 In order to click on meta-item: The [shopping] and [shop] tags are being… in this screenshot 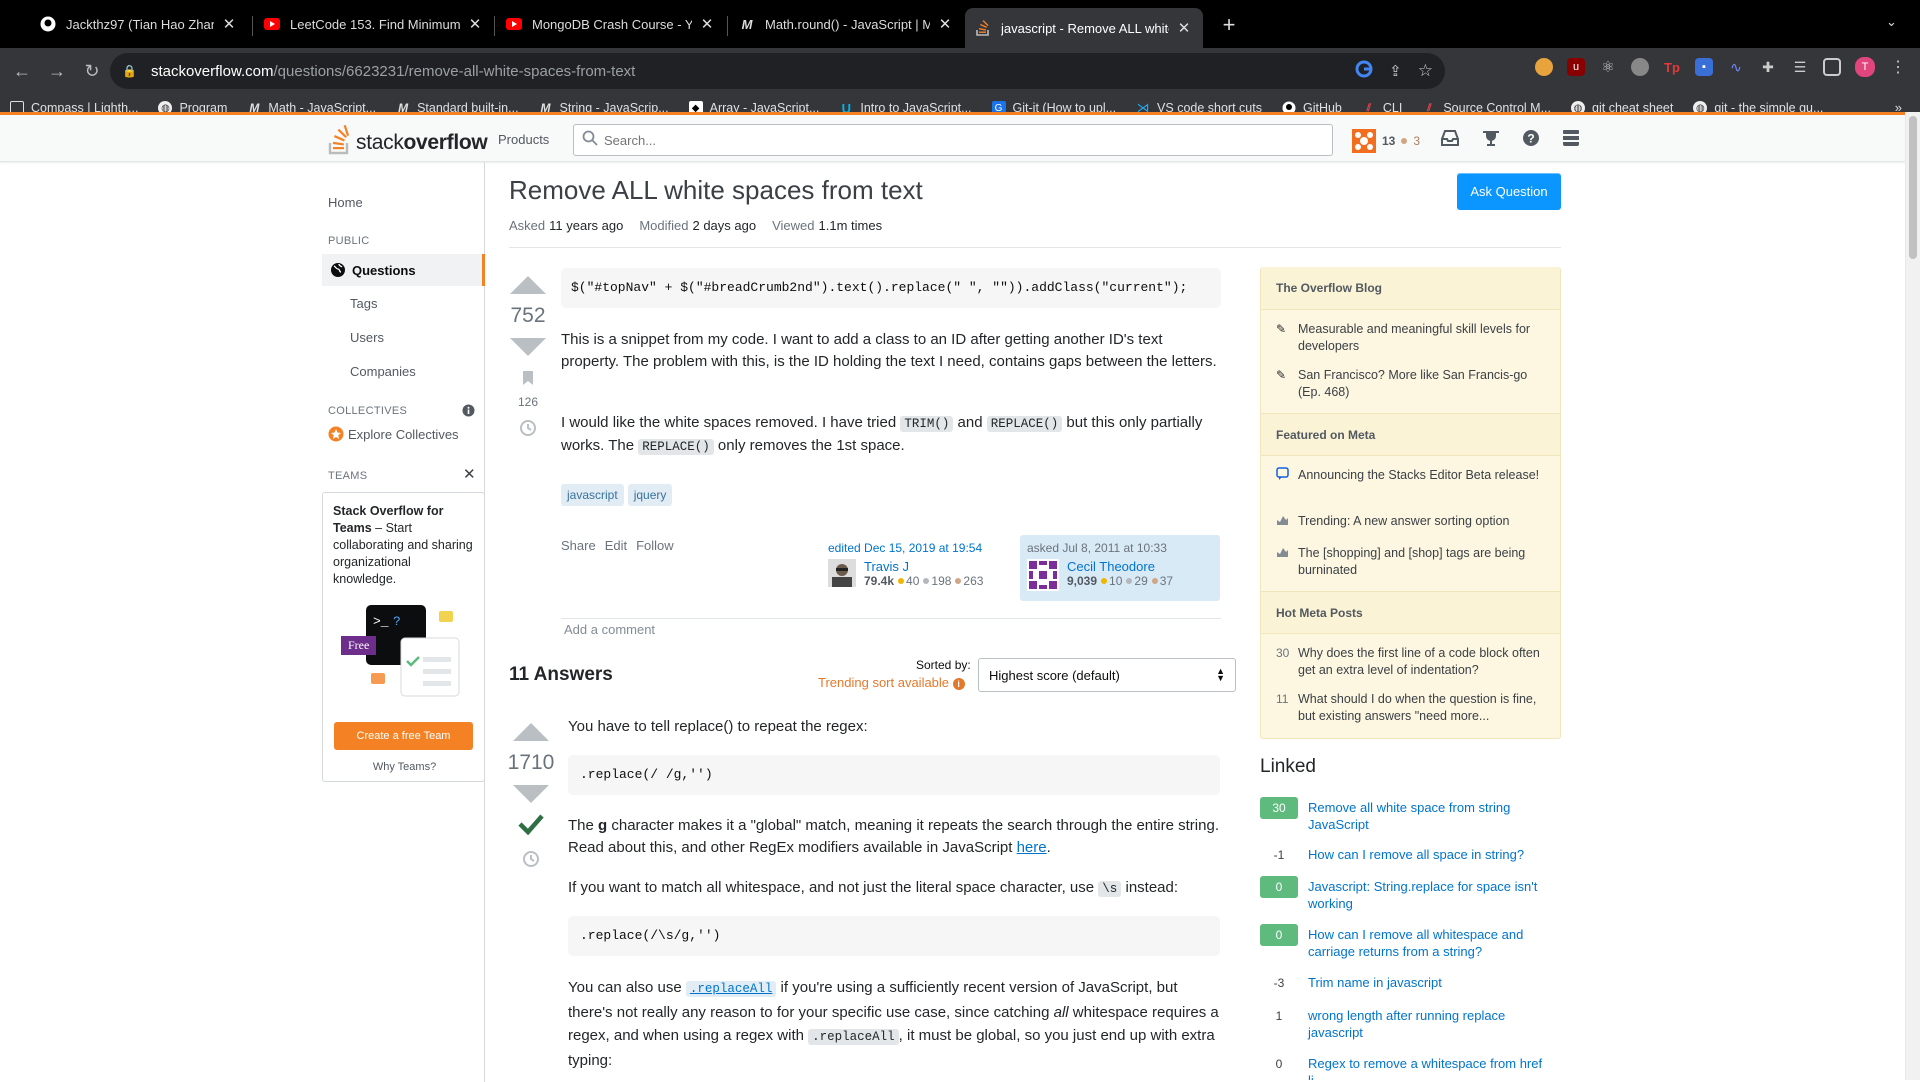, I will do `click(1411, 562)`.